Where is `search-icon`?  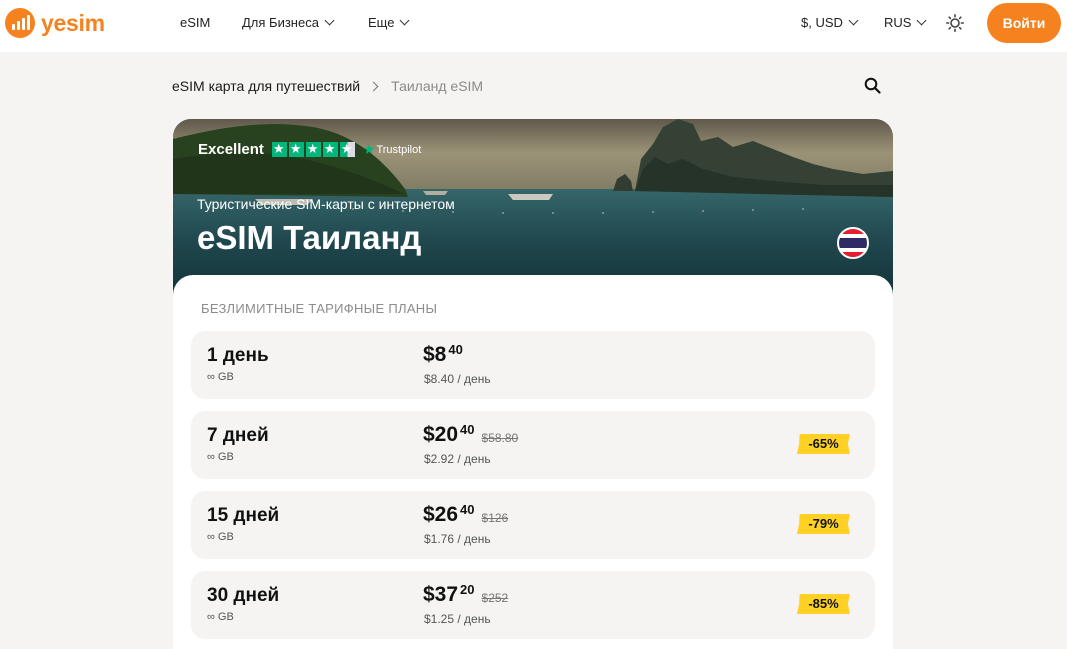 search-icon is located at coordinates (872, 85).